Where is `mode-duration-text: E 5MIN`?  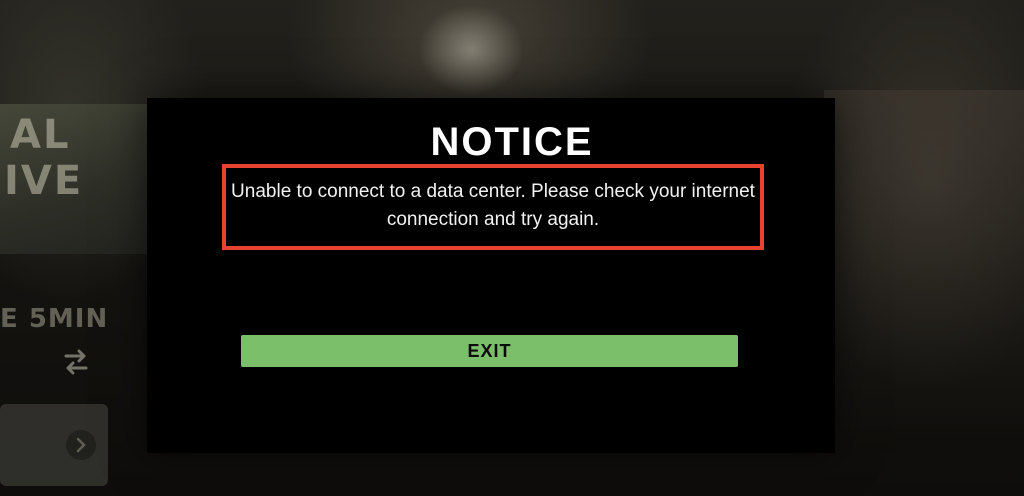
mode-duration-text: E 5MIN is located at coordinates (54, 319).